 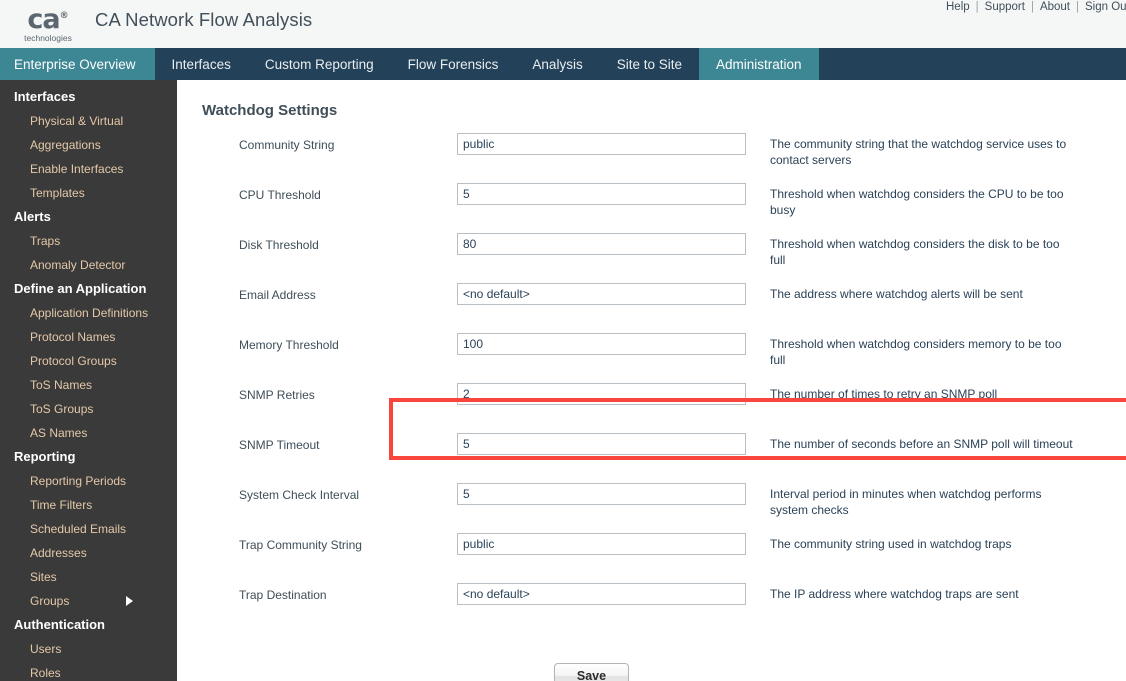 I want to click on snmp-retries-input, so click(x=601, y=394).